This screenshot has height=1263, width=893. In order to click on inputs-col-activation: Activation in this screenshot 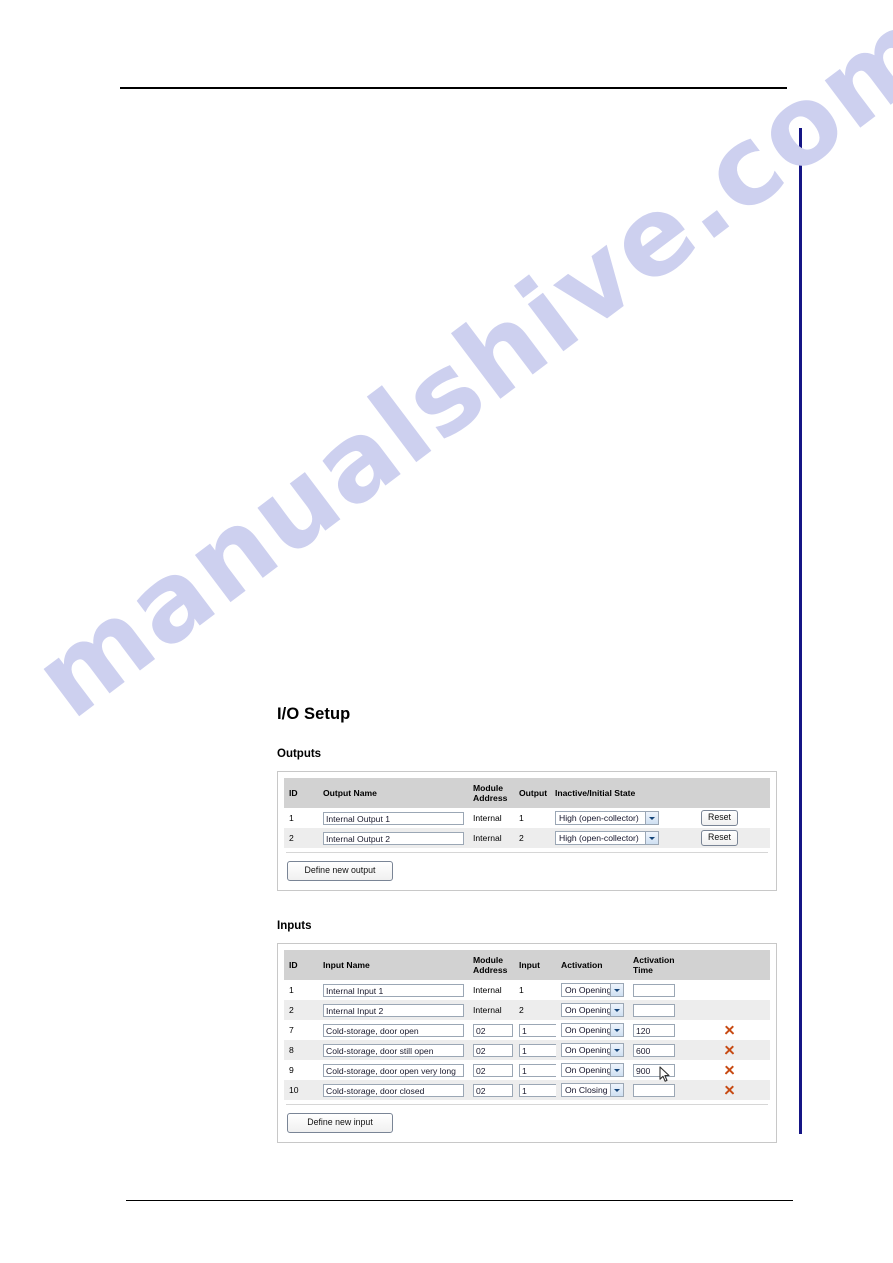, I will do `click(592, 965)`.